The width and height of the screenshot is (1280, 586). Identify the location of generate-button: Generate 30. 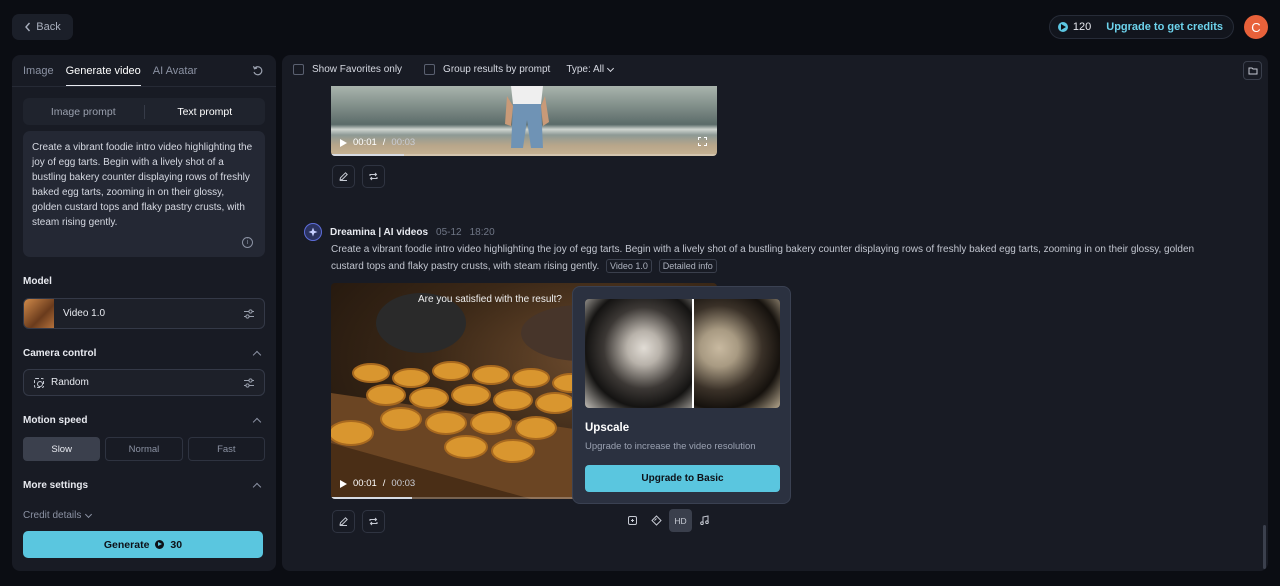
(143, 544).